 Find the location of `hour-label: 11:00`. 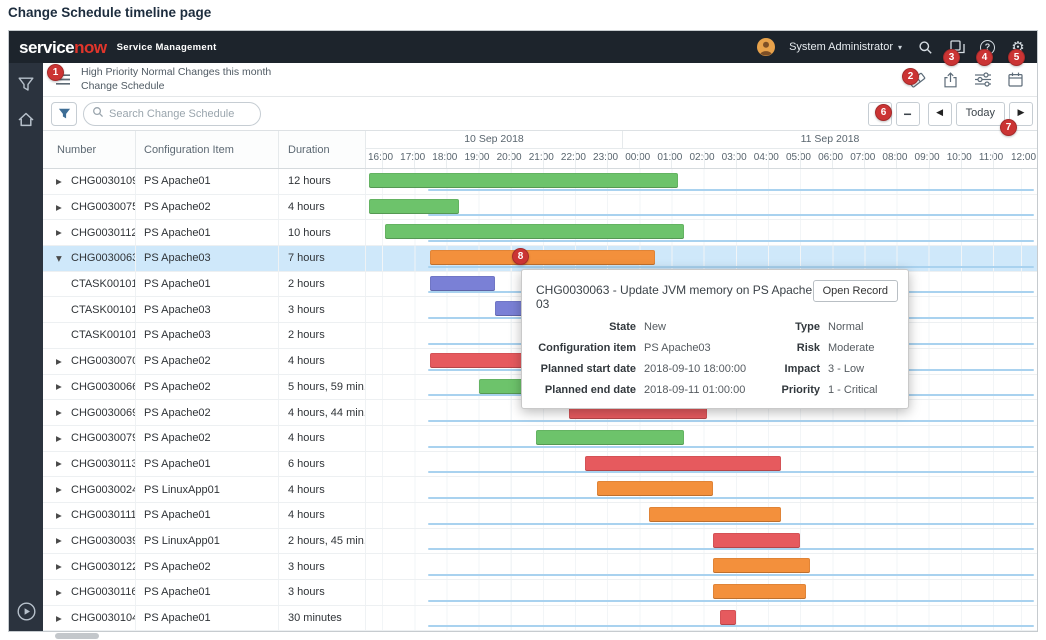

hour-label: 11:00 is located at coordinates (991, 157).